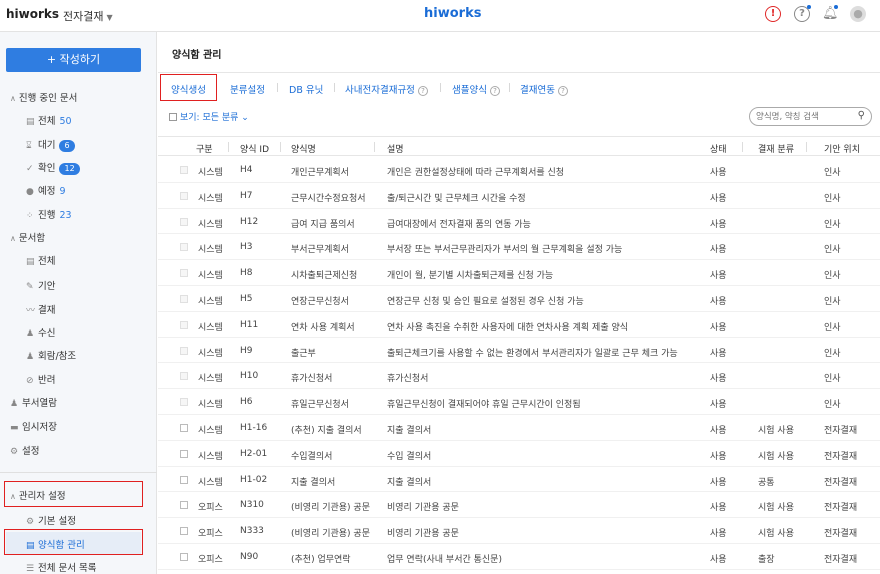 This screenshot has height=574, width=880. I want to click on sidebar-item-label: 진행, so click(47, 215).